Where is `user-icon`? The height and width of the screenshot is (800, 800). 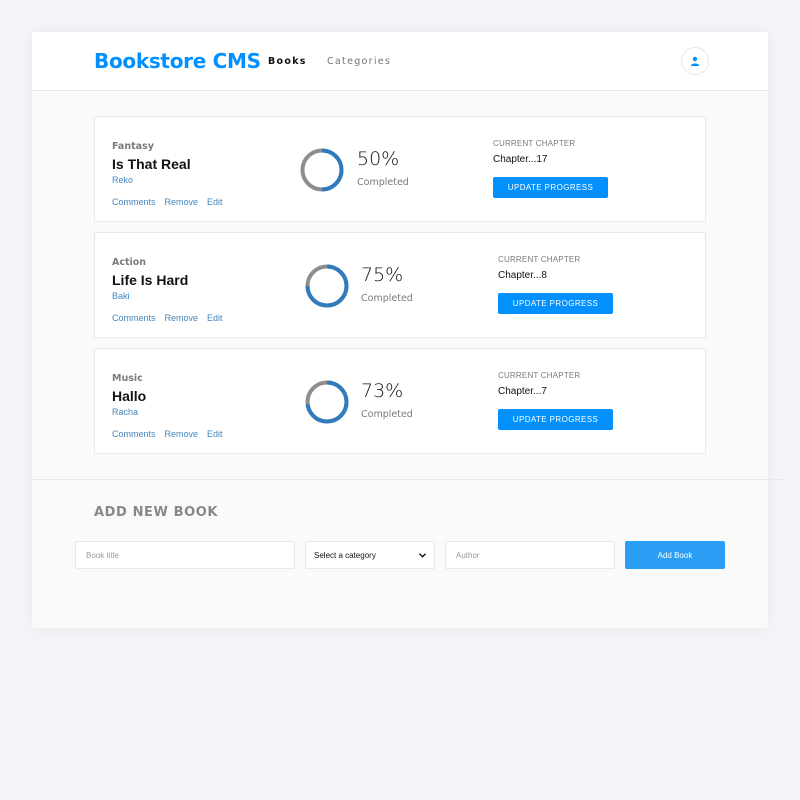
user-icon is located at coordinates (695, 61).